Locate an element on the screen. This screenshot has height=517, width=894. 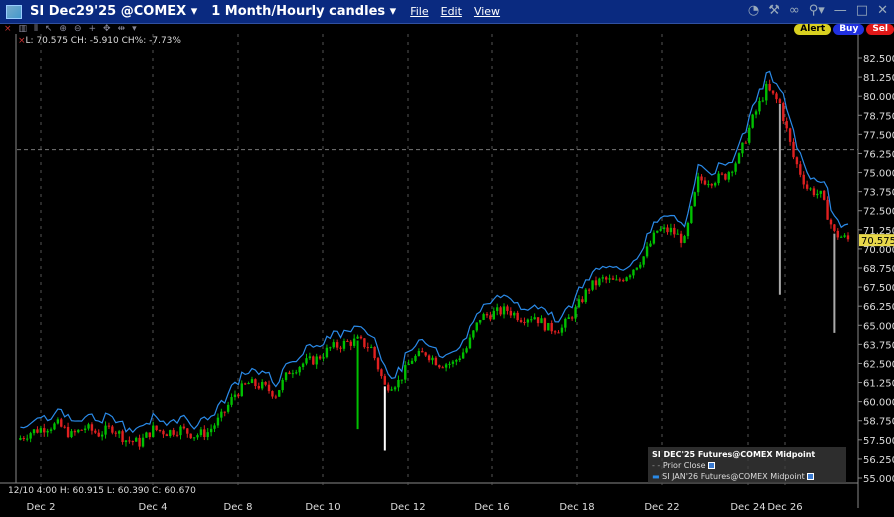
price-tick-label: 58.750 is located at coordinates (878, 422).